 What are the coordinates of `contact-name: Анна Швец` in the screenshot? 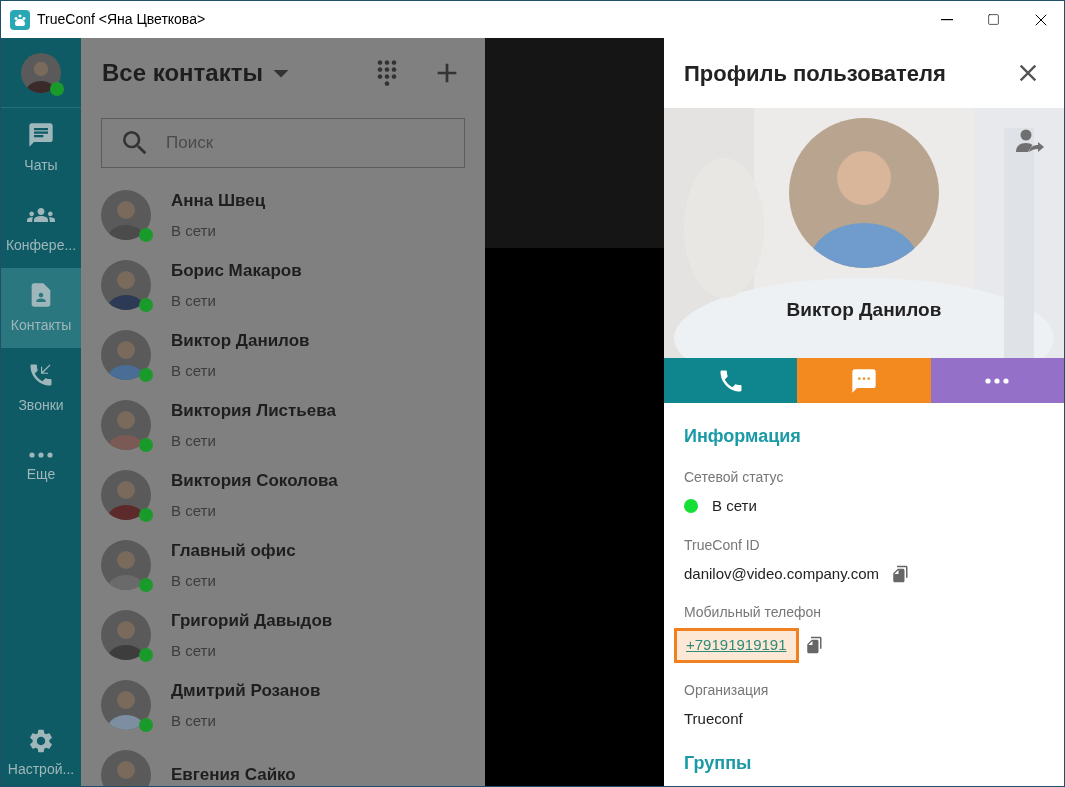 It's located at (218, 201).